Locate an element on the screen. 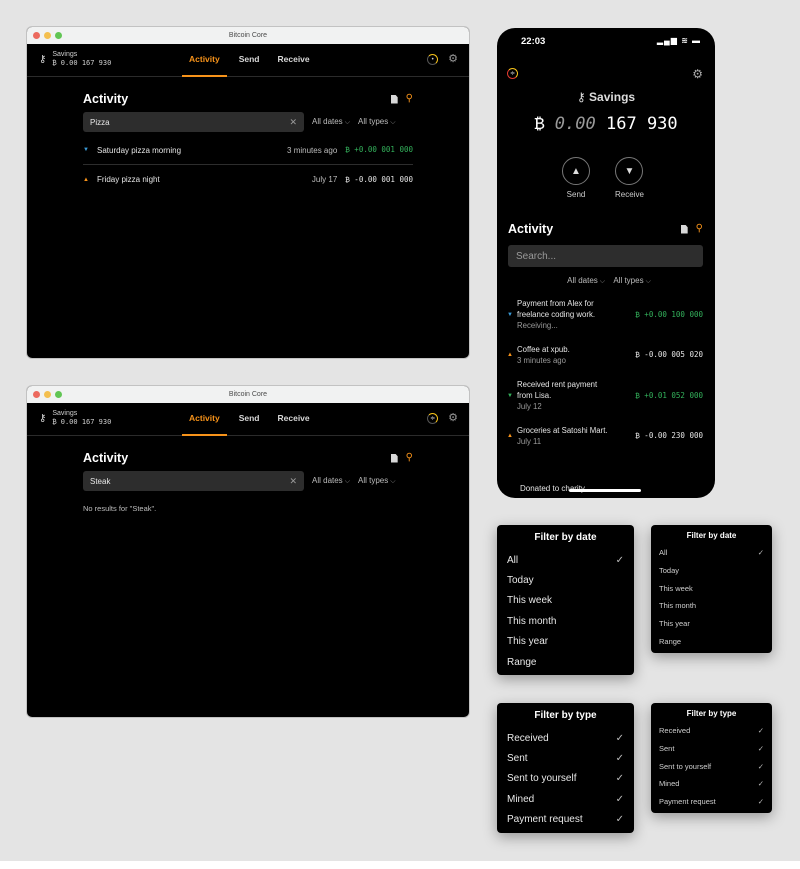  search-input: Steak ✕ is located at coordinates (193, 481).